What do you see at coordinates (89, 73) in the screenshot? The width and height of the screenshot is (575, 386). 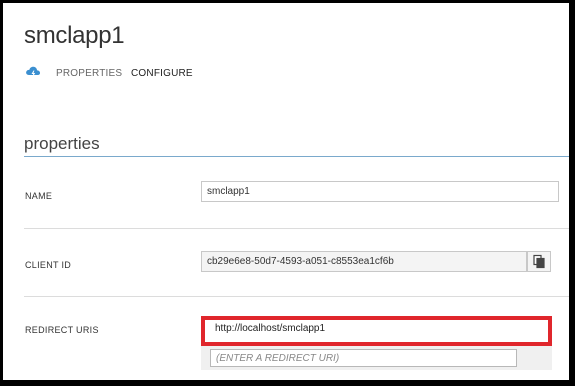 I see `tab-properties: PROPERTIES` at bounding box center [89, 73].